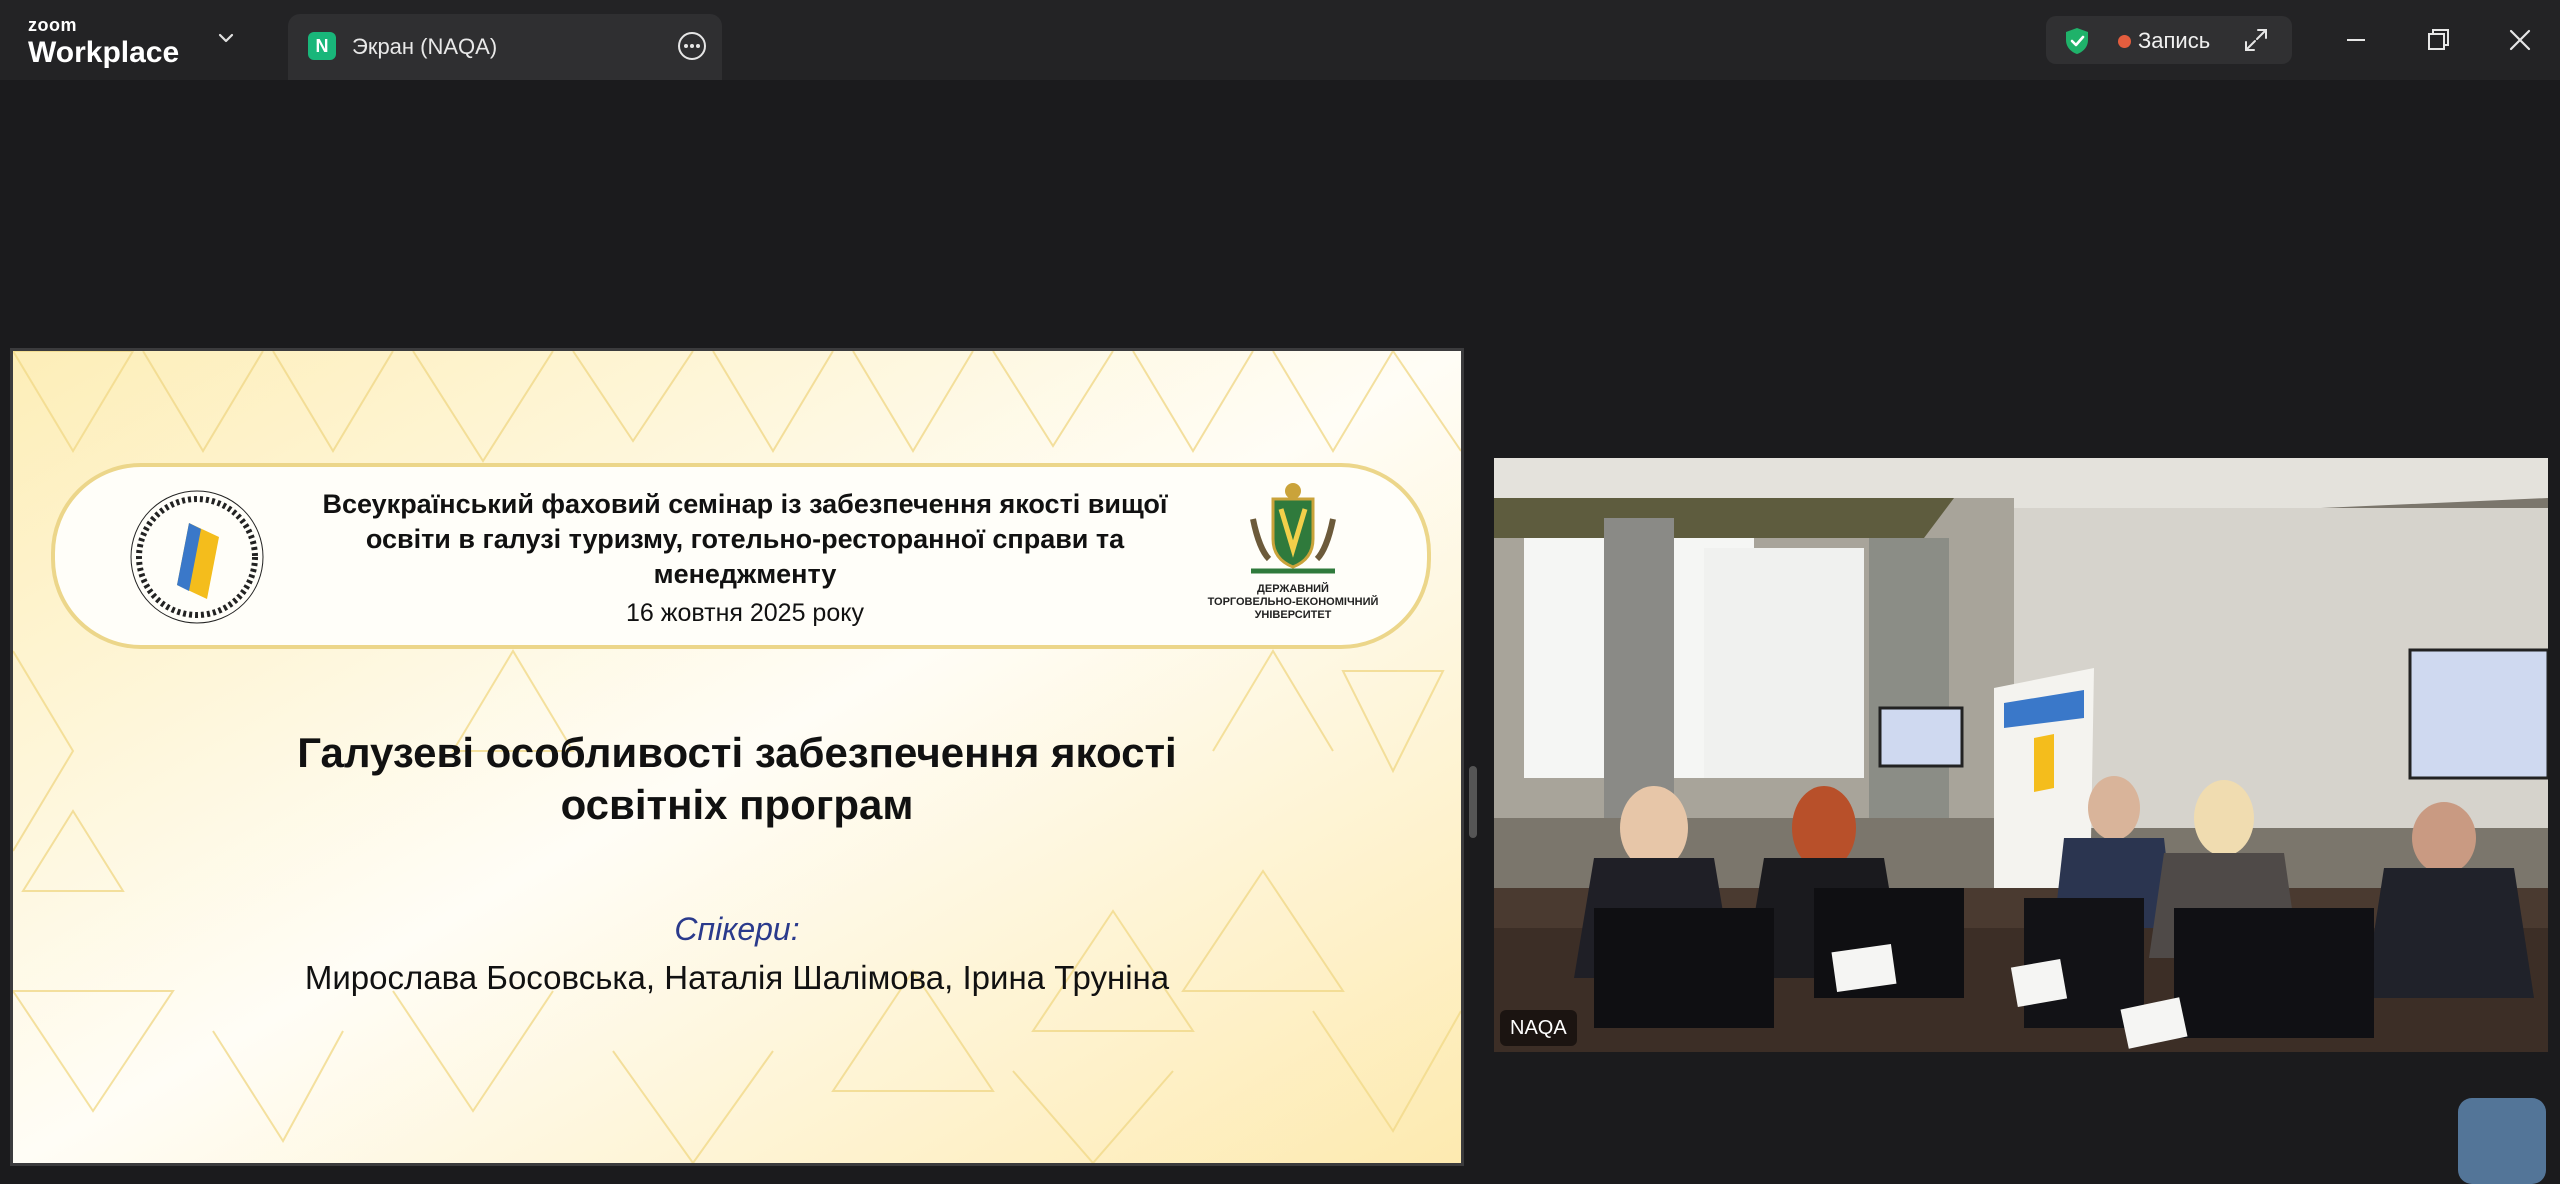 This screenshot has height=1184, width=2560. I want to click on slide-heading-line1: Галузеві особливості забезпечення якості, so click(737, 752).